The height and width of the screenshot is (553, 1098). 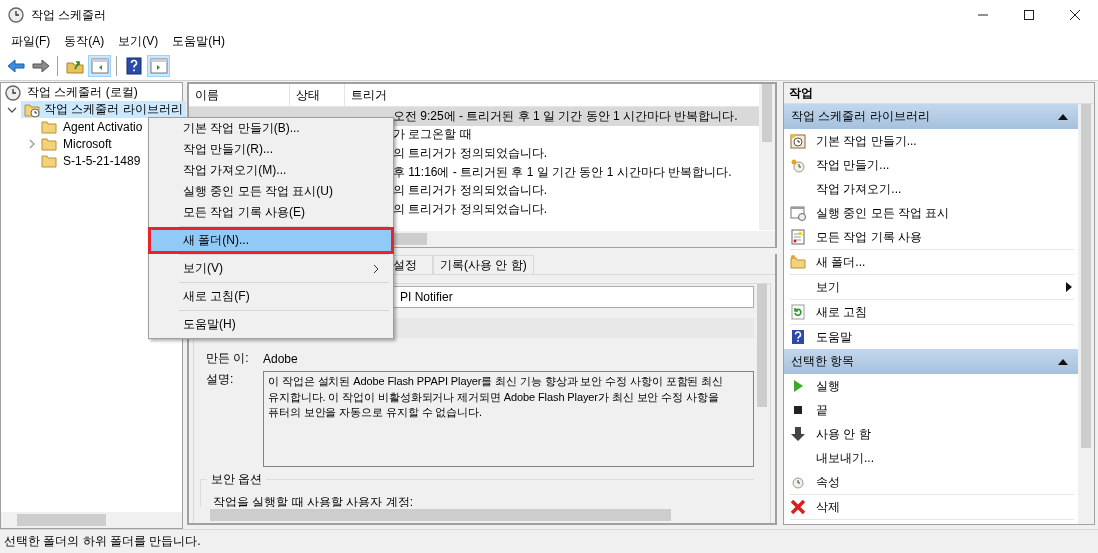 I want to click on action-link: 실행, so click(x=828, y=386).